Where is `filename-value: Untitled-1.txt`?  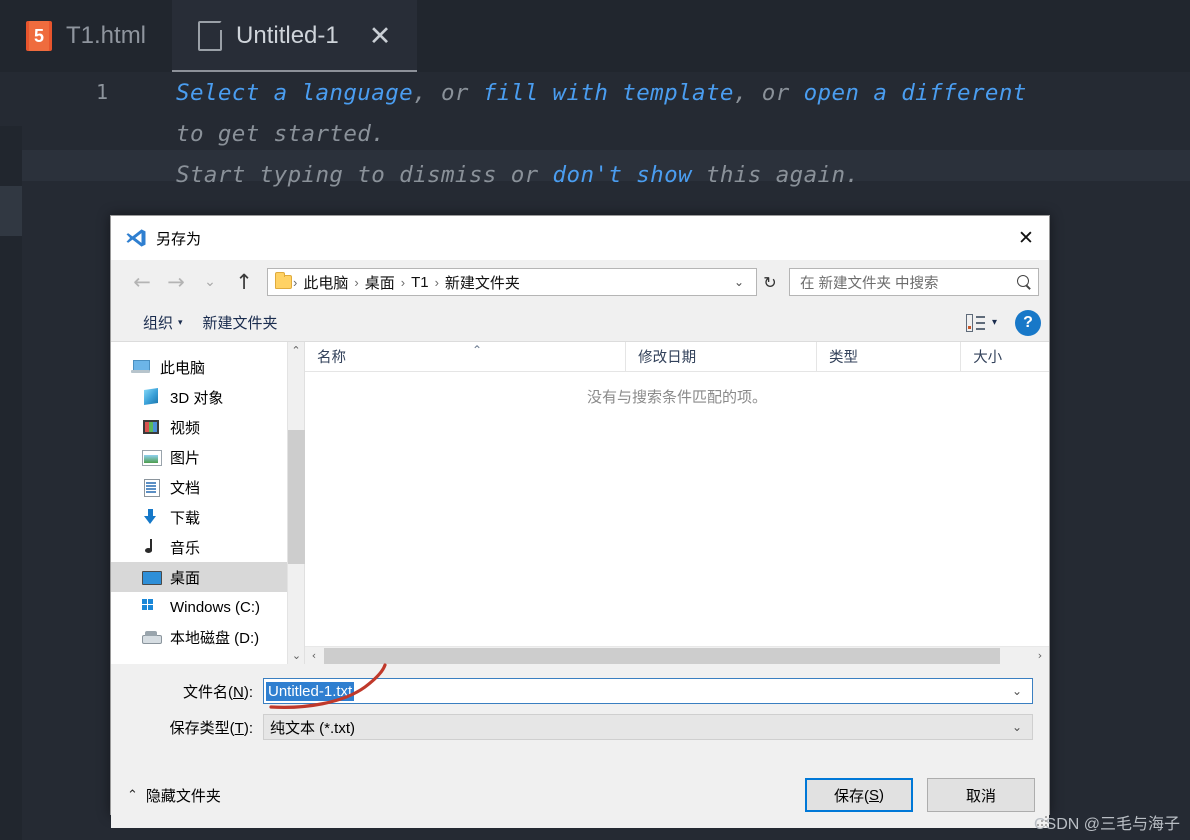 filename-value: Untitled-1.txt is located at coordinates (310, 691).